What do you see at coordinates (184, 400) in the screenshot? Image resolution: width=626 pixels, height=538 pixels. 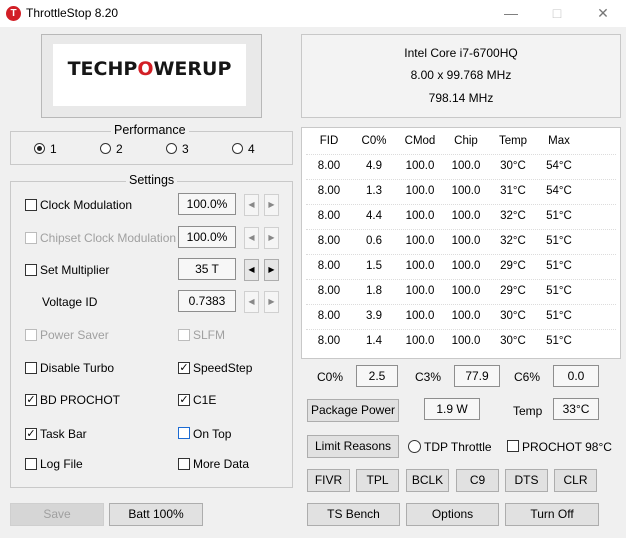 I see `c1e-checkbox: ✓` at bounding box center [184, 400].